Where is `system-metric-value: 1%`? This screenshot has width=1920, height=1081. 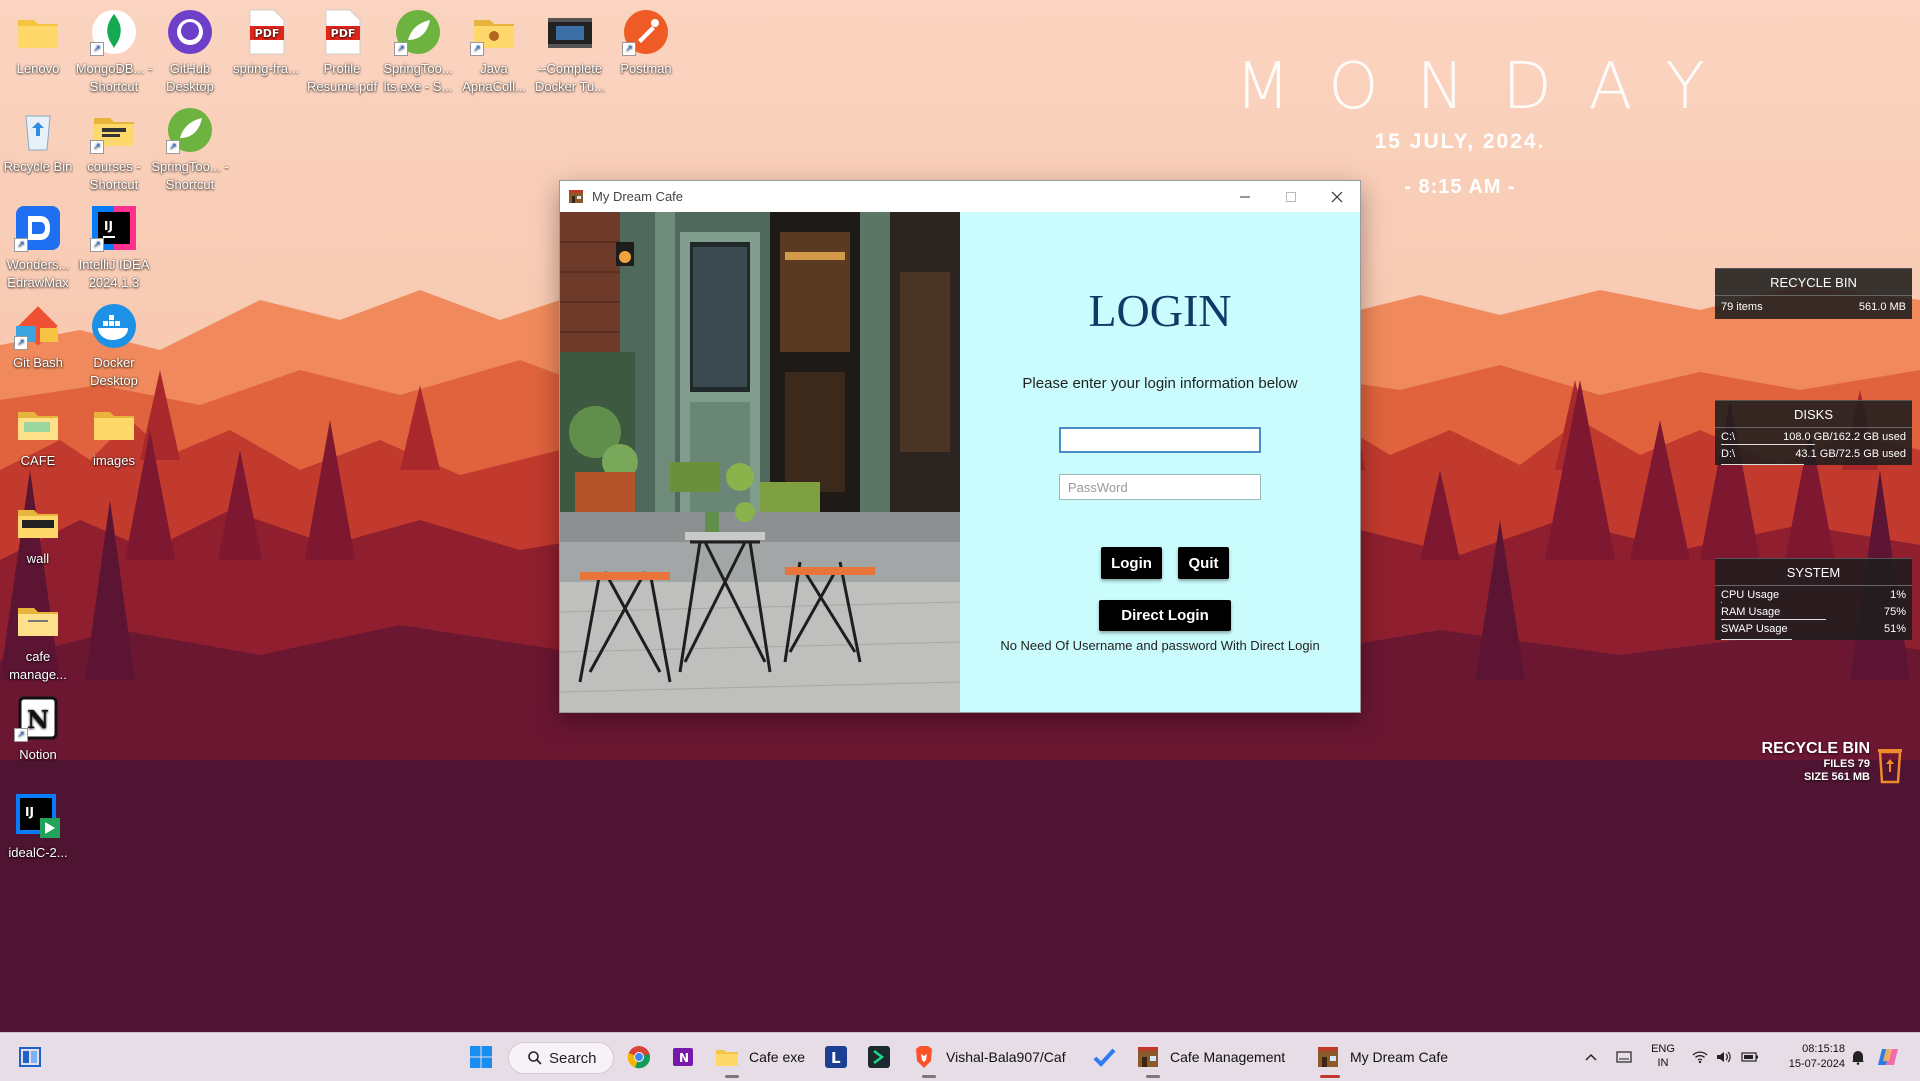
system-metric-value: 1% is located at coordinates (1898, 595).